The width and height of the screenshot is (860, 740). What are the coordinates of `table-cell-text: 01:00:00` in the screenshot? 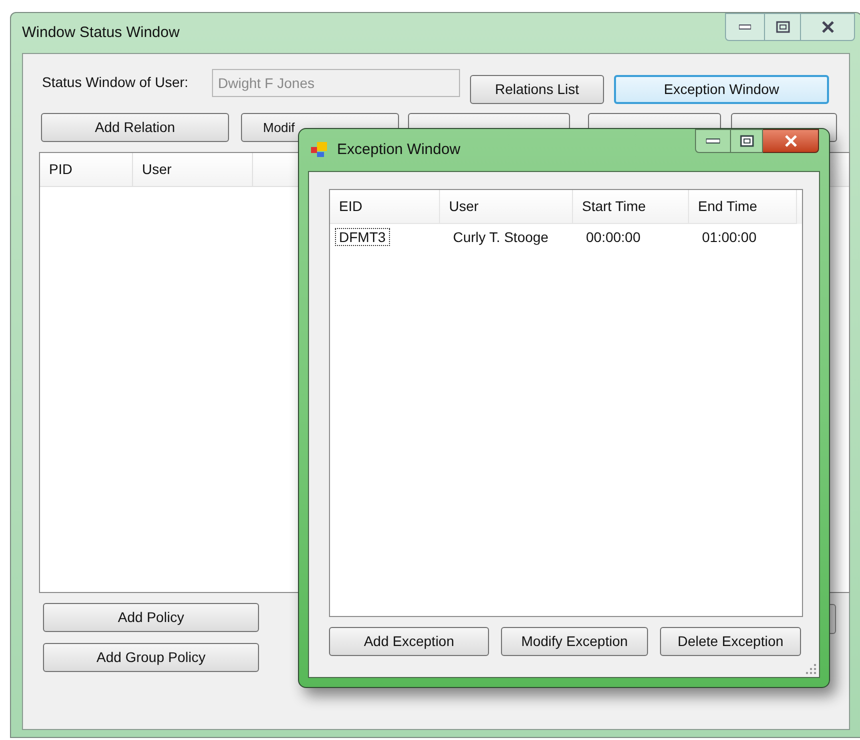 It's located at (729, 237).